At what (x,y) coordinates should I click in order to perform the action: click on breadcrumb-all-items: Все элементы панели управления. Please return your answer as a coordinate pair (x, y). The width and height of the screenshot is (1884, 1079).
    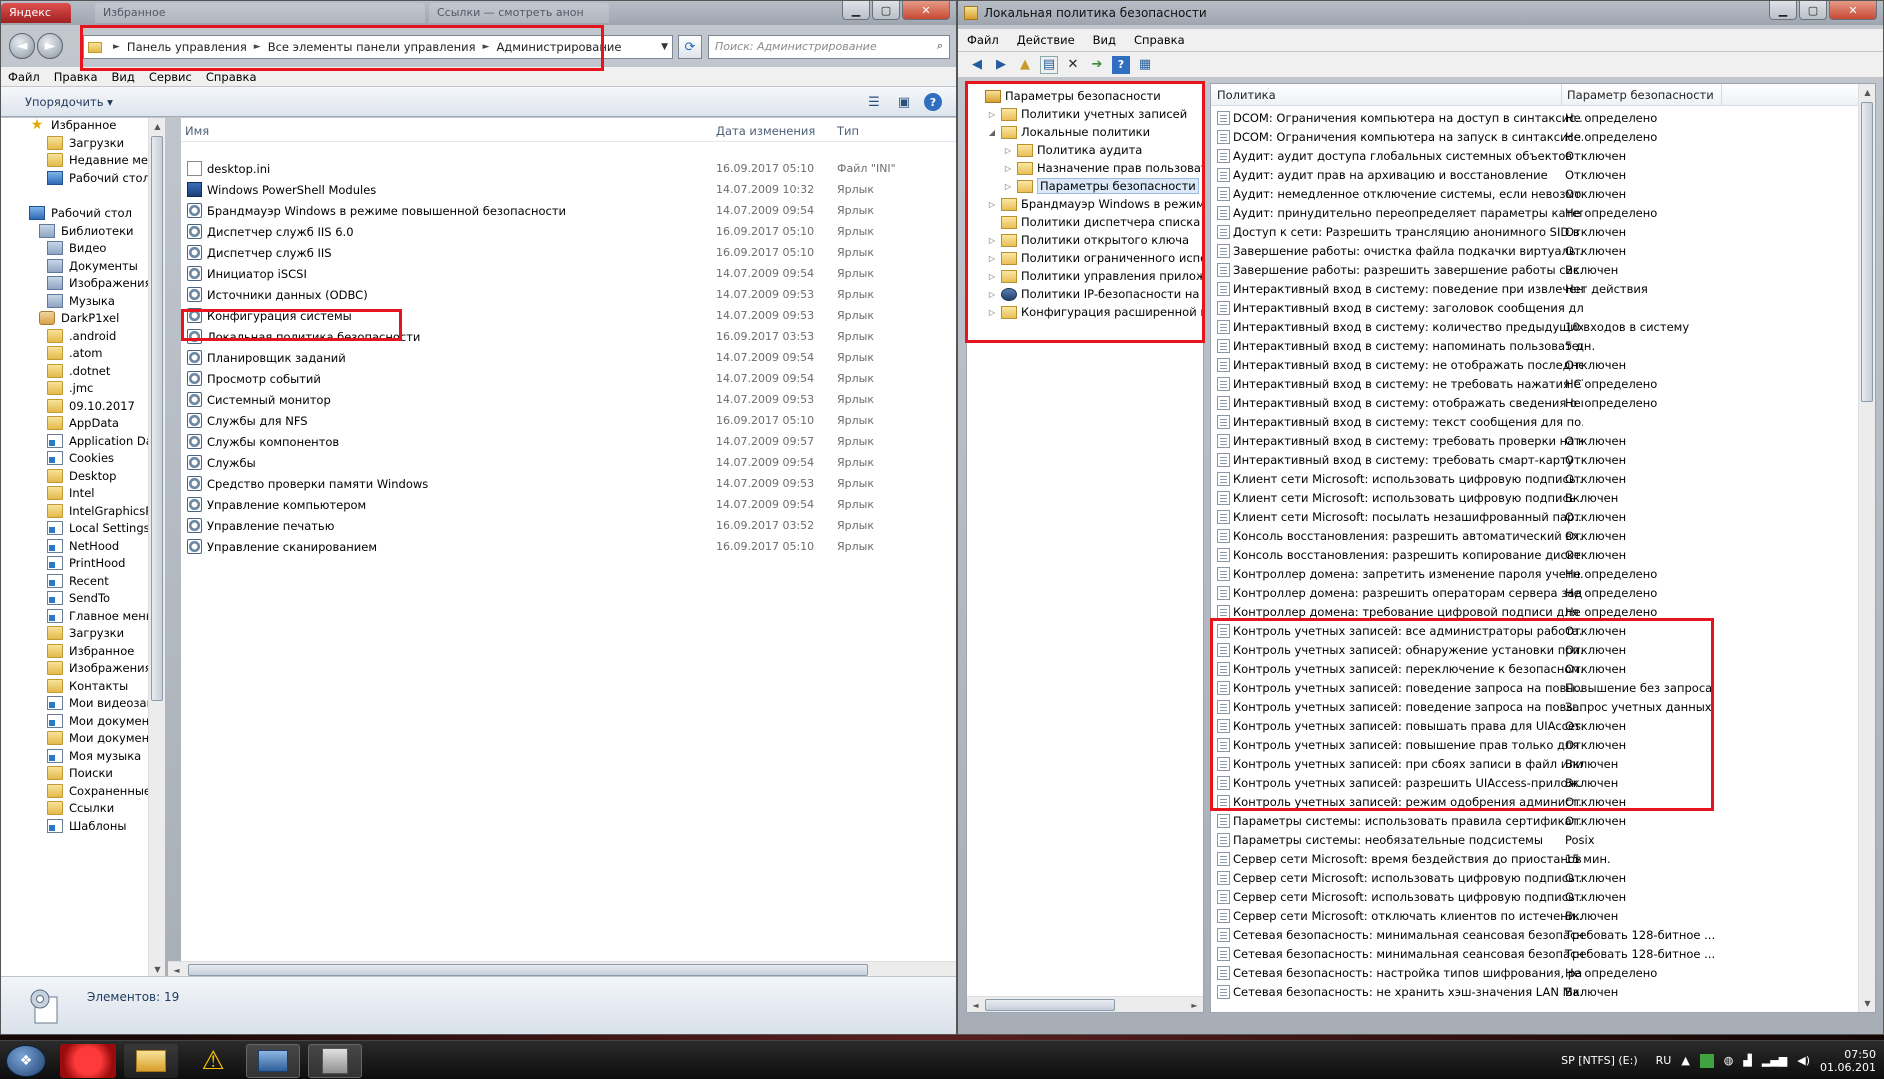
    Looking at the image, I should click on (372, 47).